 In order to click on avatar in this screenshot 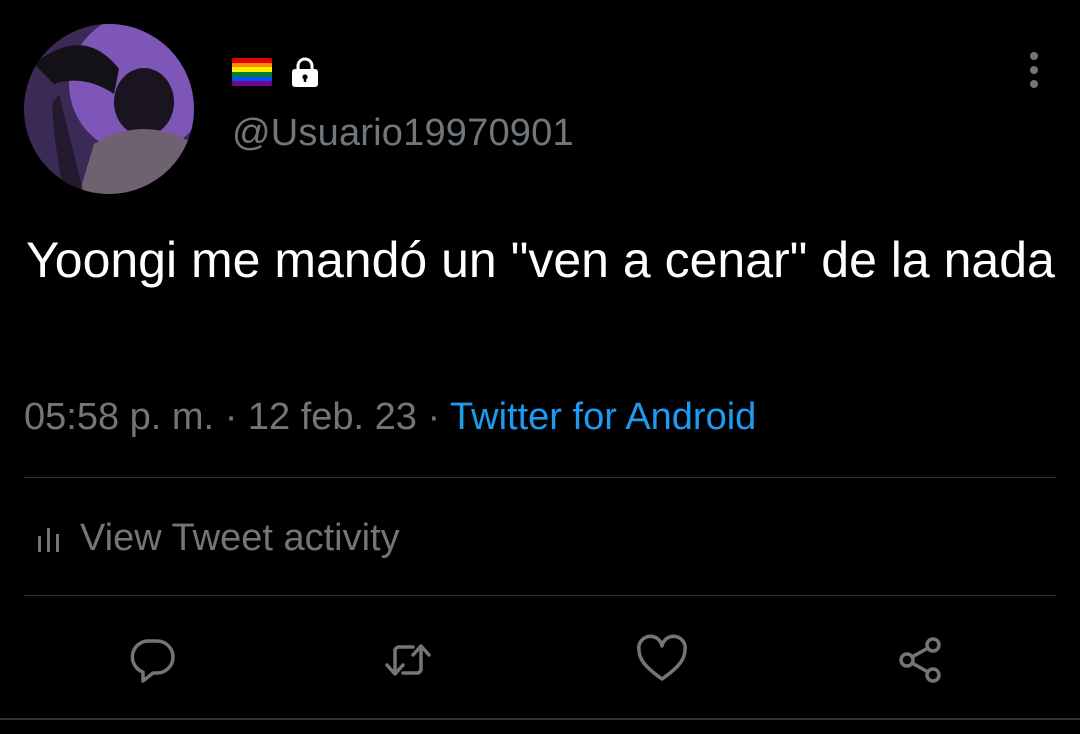, I will do `click(109, 109)`.